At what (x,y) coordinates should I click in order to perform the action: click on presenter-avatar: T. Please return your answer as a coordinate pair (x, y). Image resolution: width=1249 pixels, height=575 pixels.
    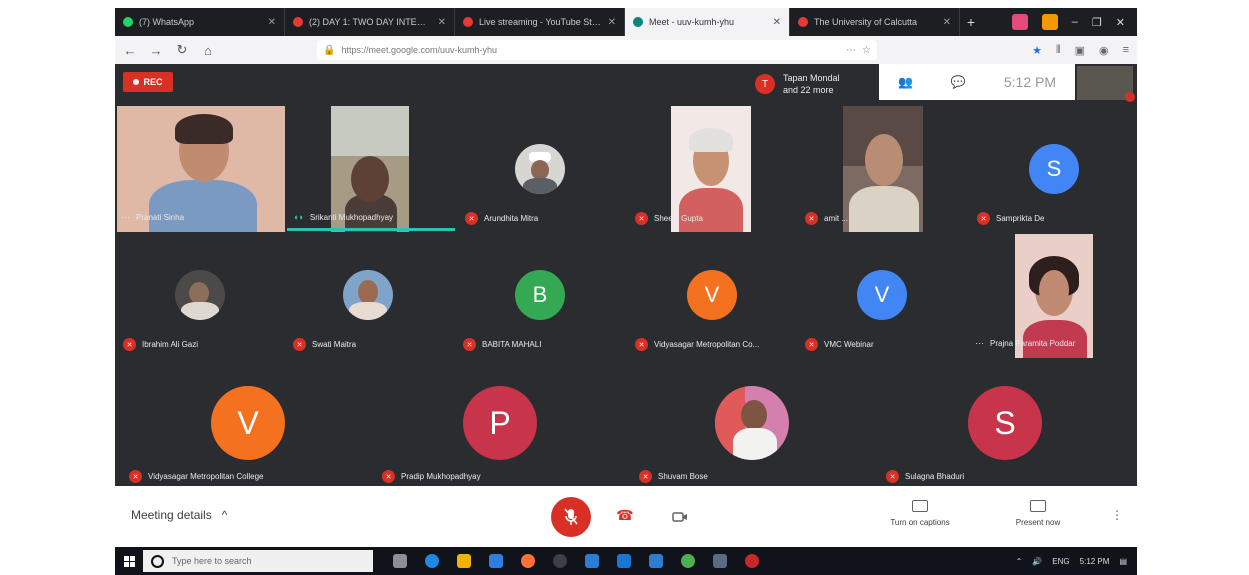
    Looking at the image, I should click on (765, 84).